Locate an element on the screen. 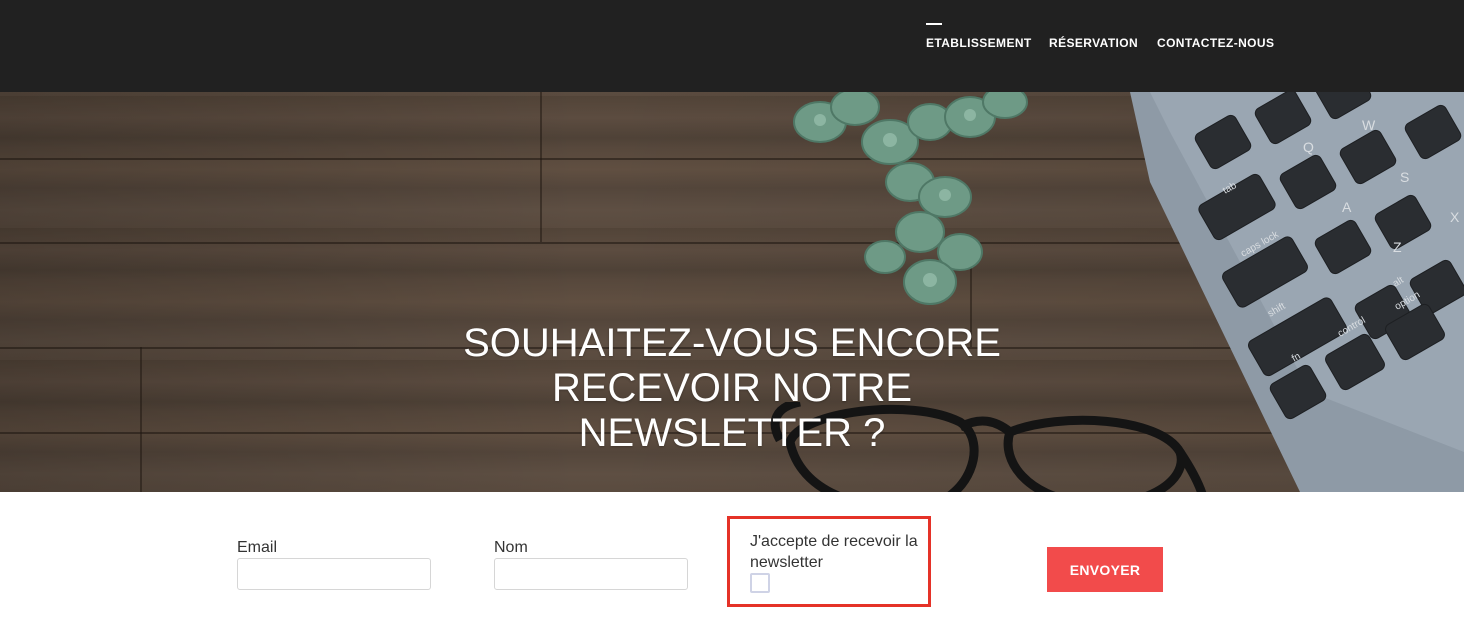 This screenshot has height=644, width=1464. hero-title-line-3: NEWSLETTER ? is located at coordinates (732, 433).